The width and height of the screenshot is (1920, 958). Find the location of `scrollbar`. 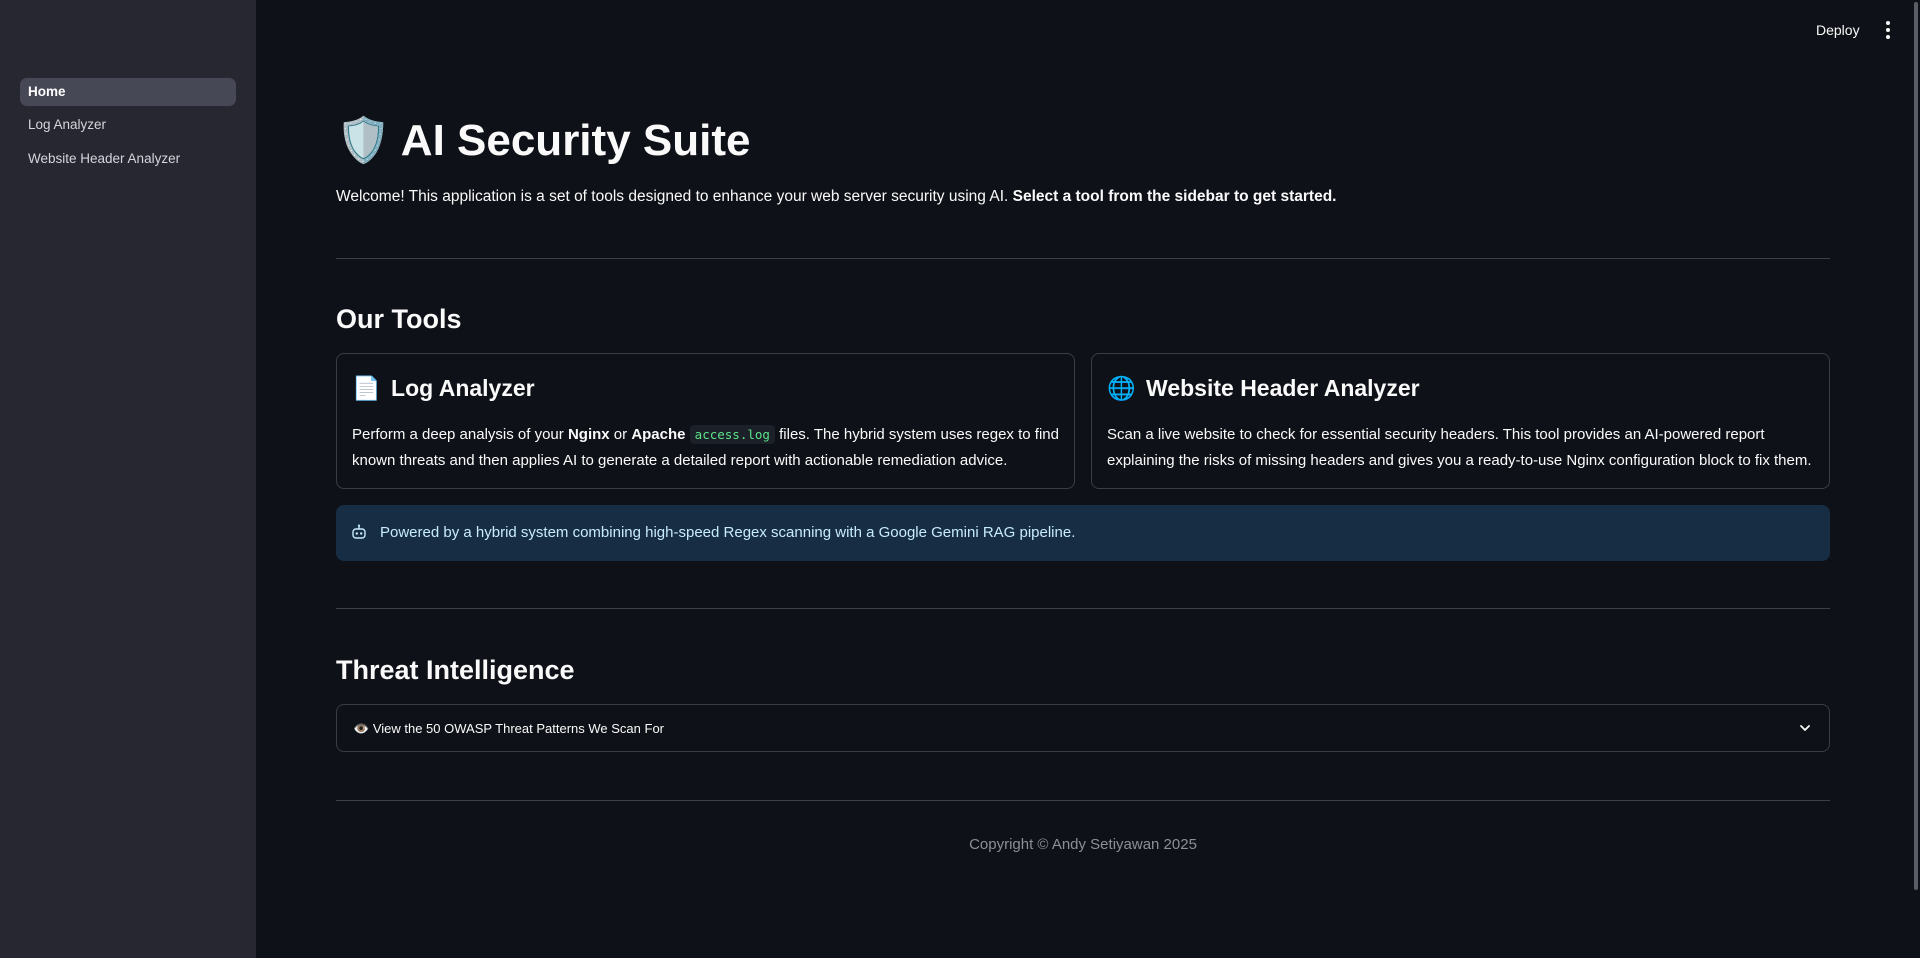

scrollbar is located at coordinates (1916, 446).